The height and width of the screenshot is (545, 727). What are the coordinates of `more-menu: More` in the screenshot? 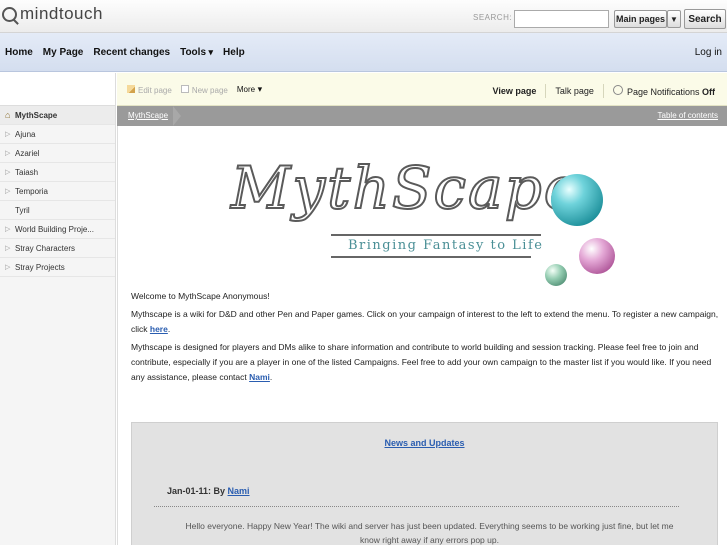 It's located at (249, 89).